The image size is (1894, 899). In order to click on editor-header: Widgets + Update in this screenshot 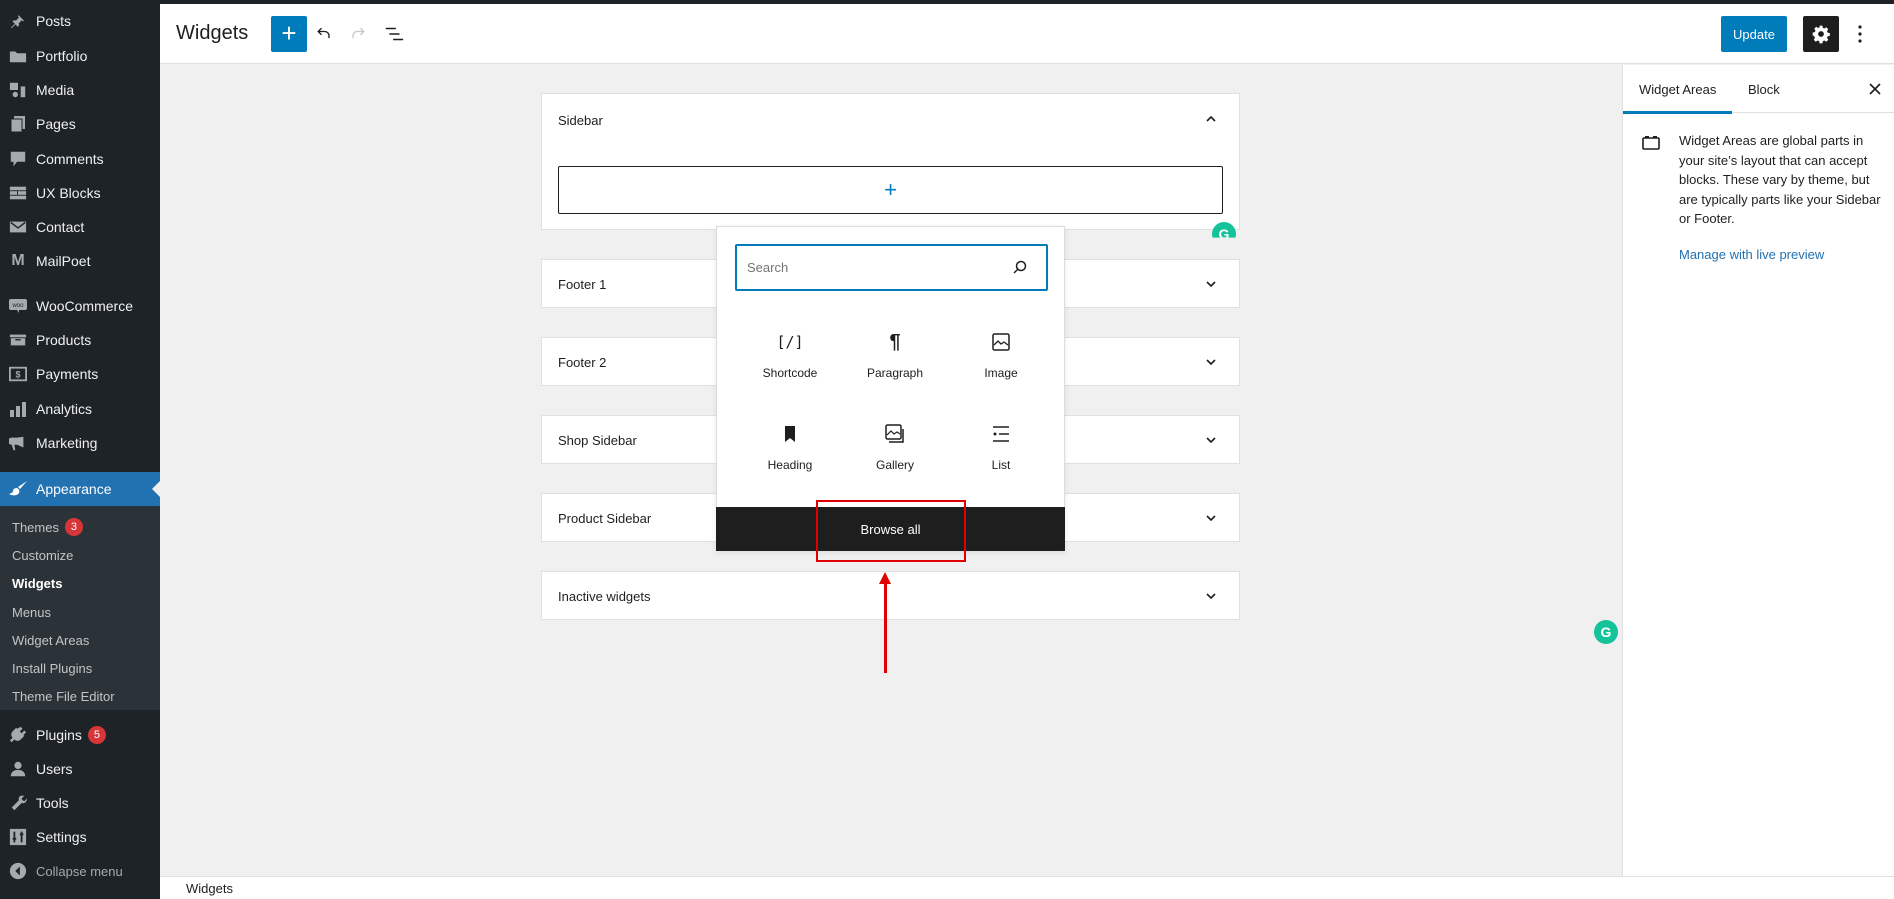, I will do `click(1027, 34)`.